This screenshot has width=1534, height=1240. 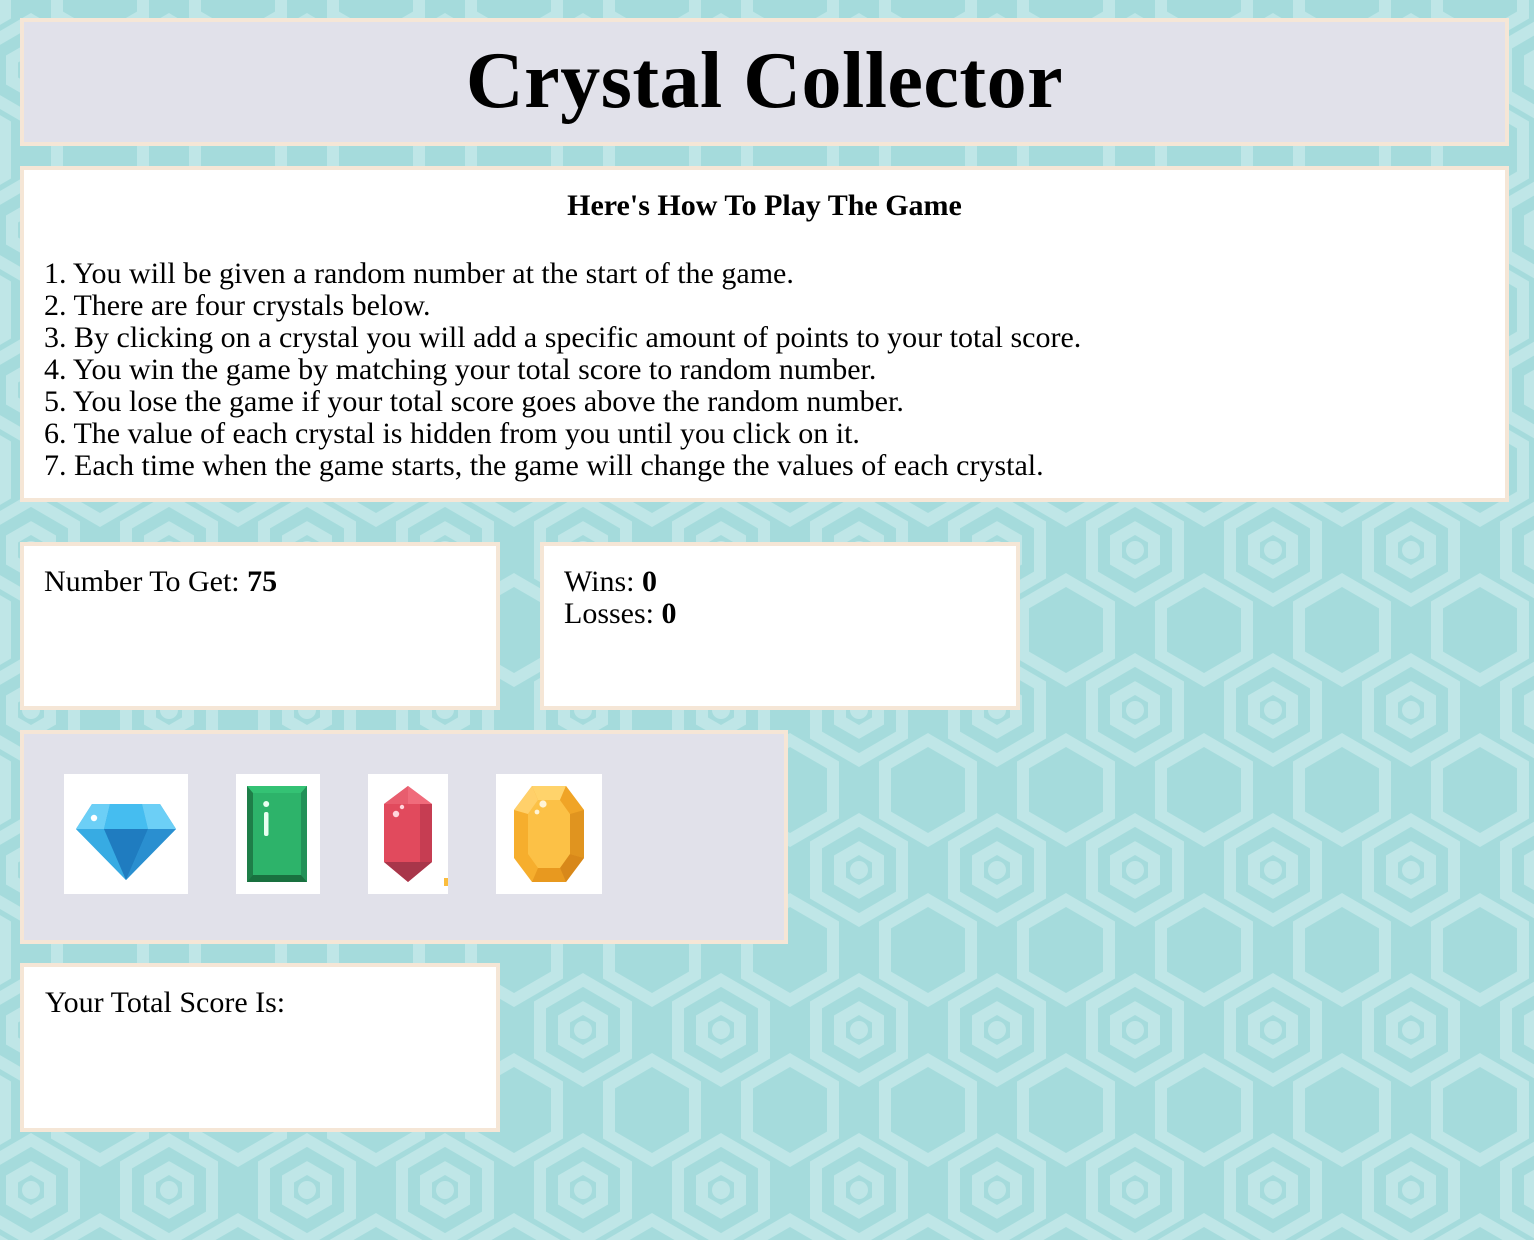 I want to click on instruction-step: 2. There are four crystals below., so click(x=237, y=305).